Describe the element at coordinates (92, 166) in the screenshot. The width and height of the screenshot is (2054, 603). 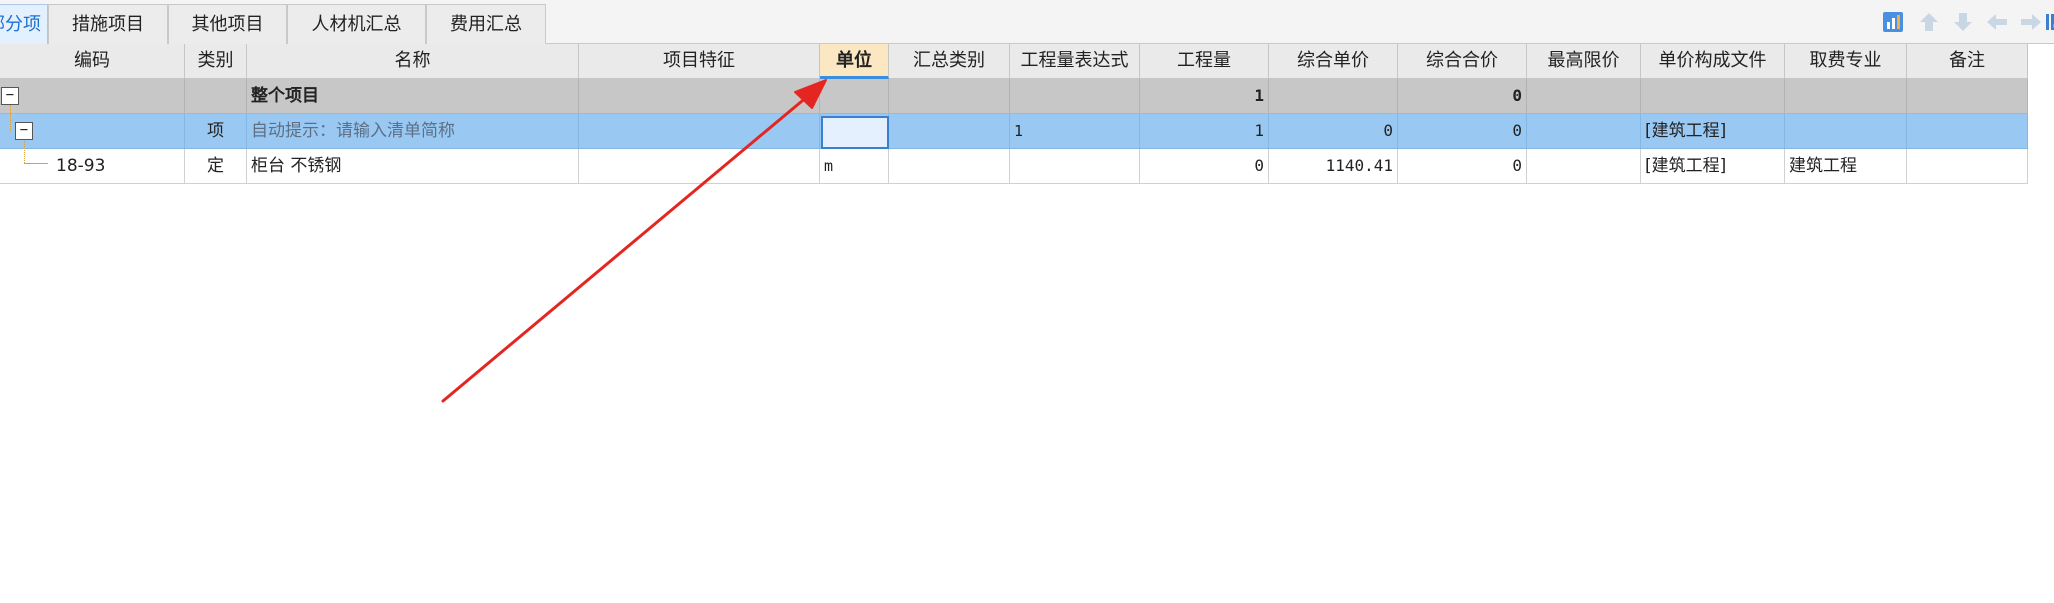
I see `cell-code: 18-93` at that location.